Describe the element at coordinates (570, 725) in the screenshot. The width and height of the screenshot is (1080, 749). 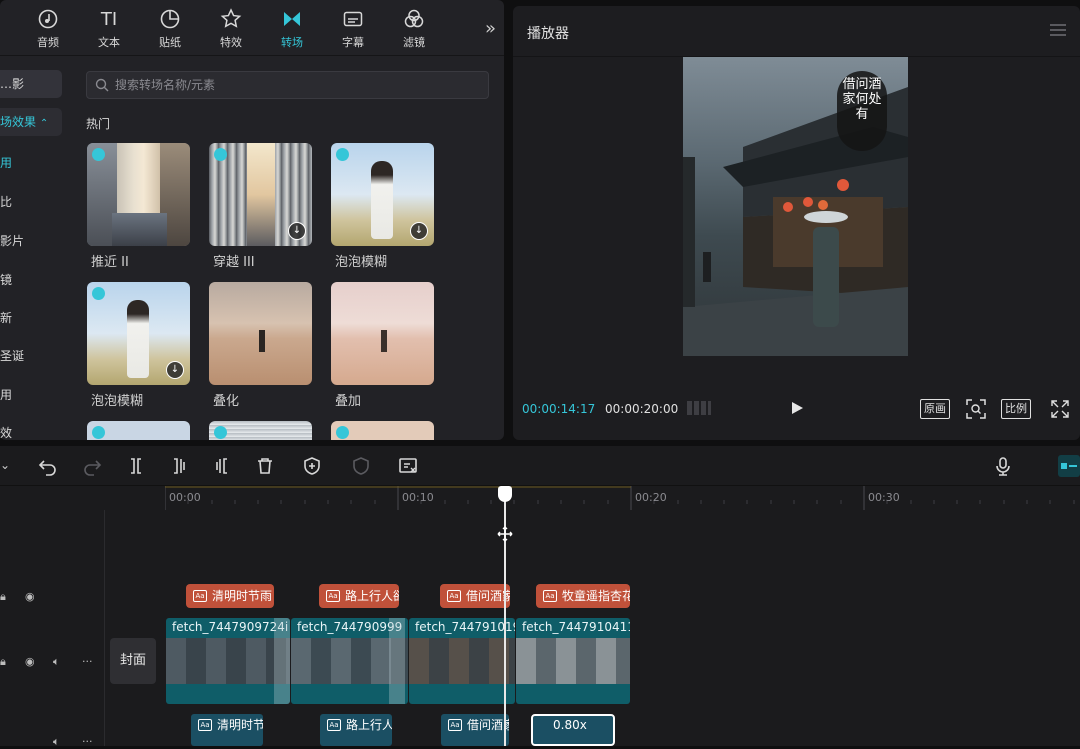
I see `speed-label: 0.80x` at that location.